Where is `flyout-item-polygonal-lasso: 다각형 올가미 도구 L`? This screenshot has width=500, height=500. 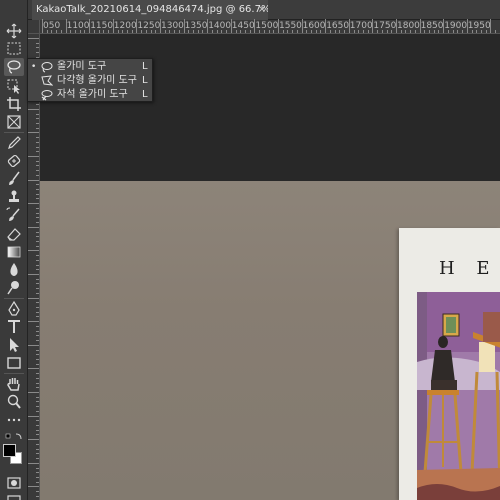
flyout-item-polygonal-lasso: 다각형 올가미 도구 L is located at coordinates (90, 81).